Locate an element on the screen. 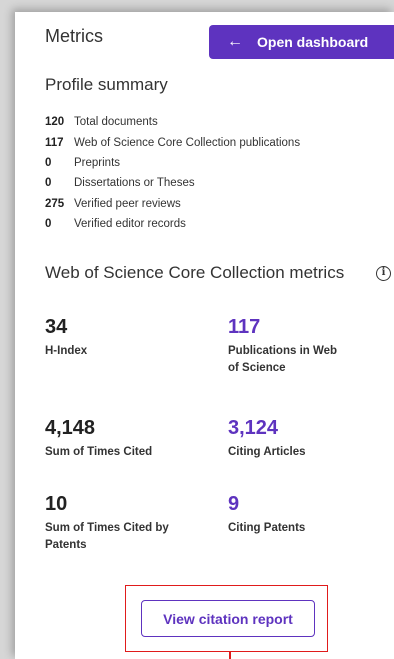 Image resolution: width=394 pixels, height=659 pixels. summary-count: 275 is located at coordinates (55, 203).